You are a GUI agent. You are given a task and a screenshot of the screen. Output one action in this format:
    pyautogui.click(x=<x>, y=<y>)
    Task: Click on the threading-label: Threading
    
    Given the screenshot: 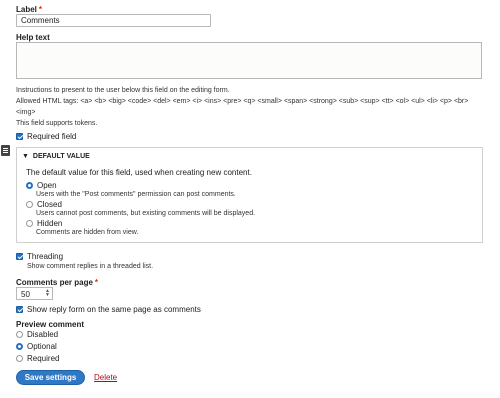 What is the action you would take?
    pyautogui.click(x=45, y=256)
    